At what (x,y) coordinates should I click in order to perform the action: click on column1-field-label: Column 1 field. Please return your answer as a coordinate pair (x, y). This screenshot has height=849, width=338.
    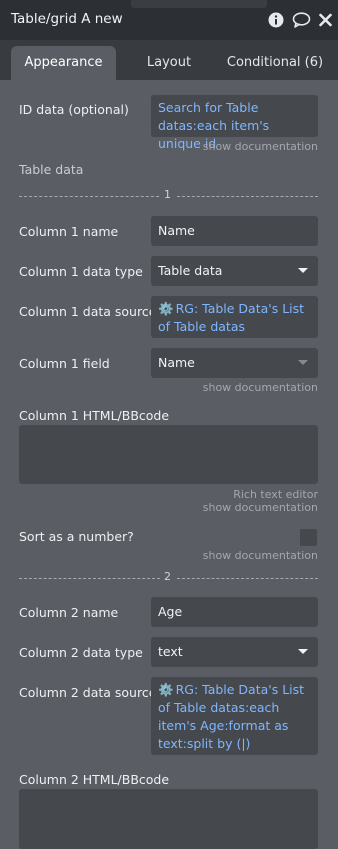
    Looking at the image, I should click on (64, 363).